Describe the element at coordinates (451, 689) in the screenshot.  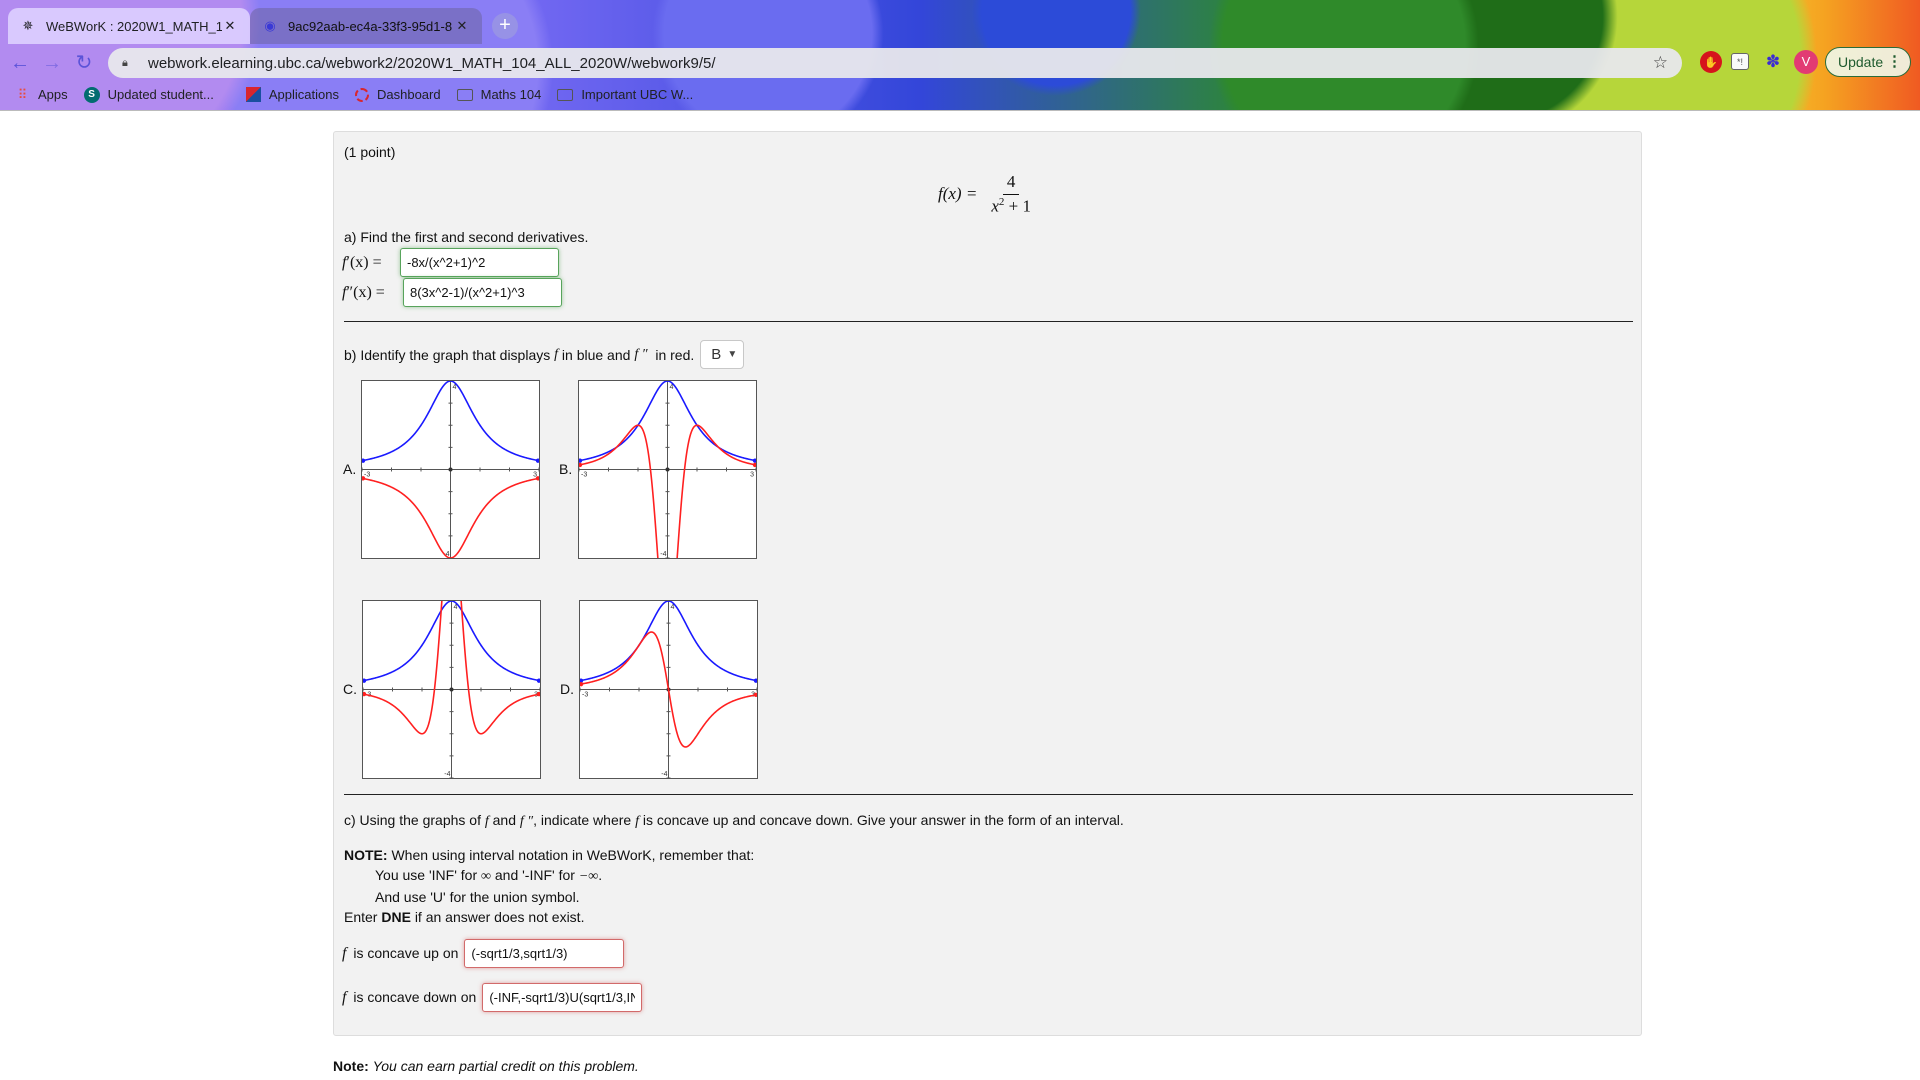
I see `origin-dot` at that location.